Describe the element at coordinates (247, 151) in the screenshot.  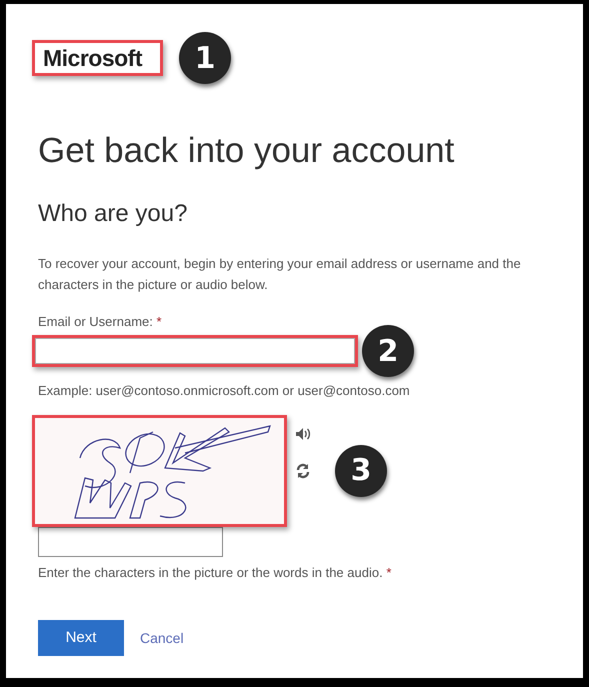
I see `page-title: Get back into your account` at that location.